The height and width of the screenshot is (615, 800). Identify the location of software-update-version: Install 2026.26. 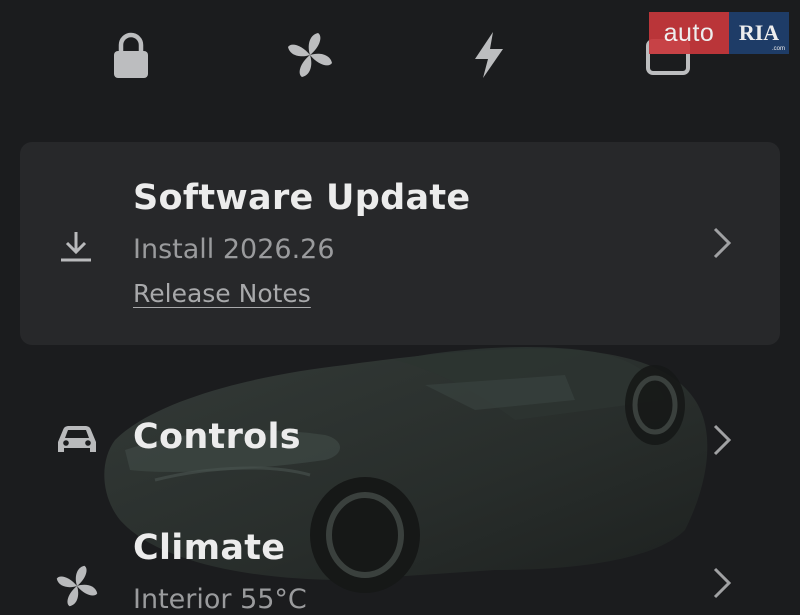
(234, 249).